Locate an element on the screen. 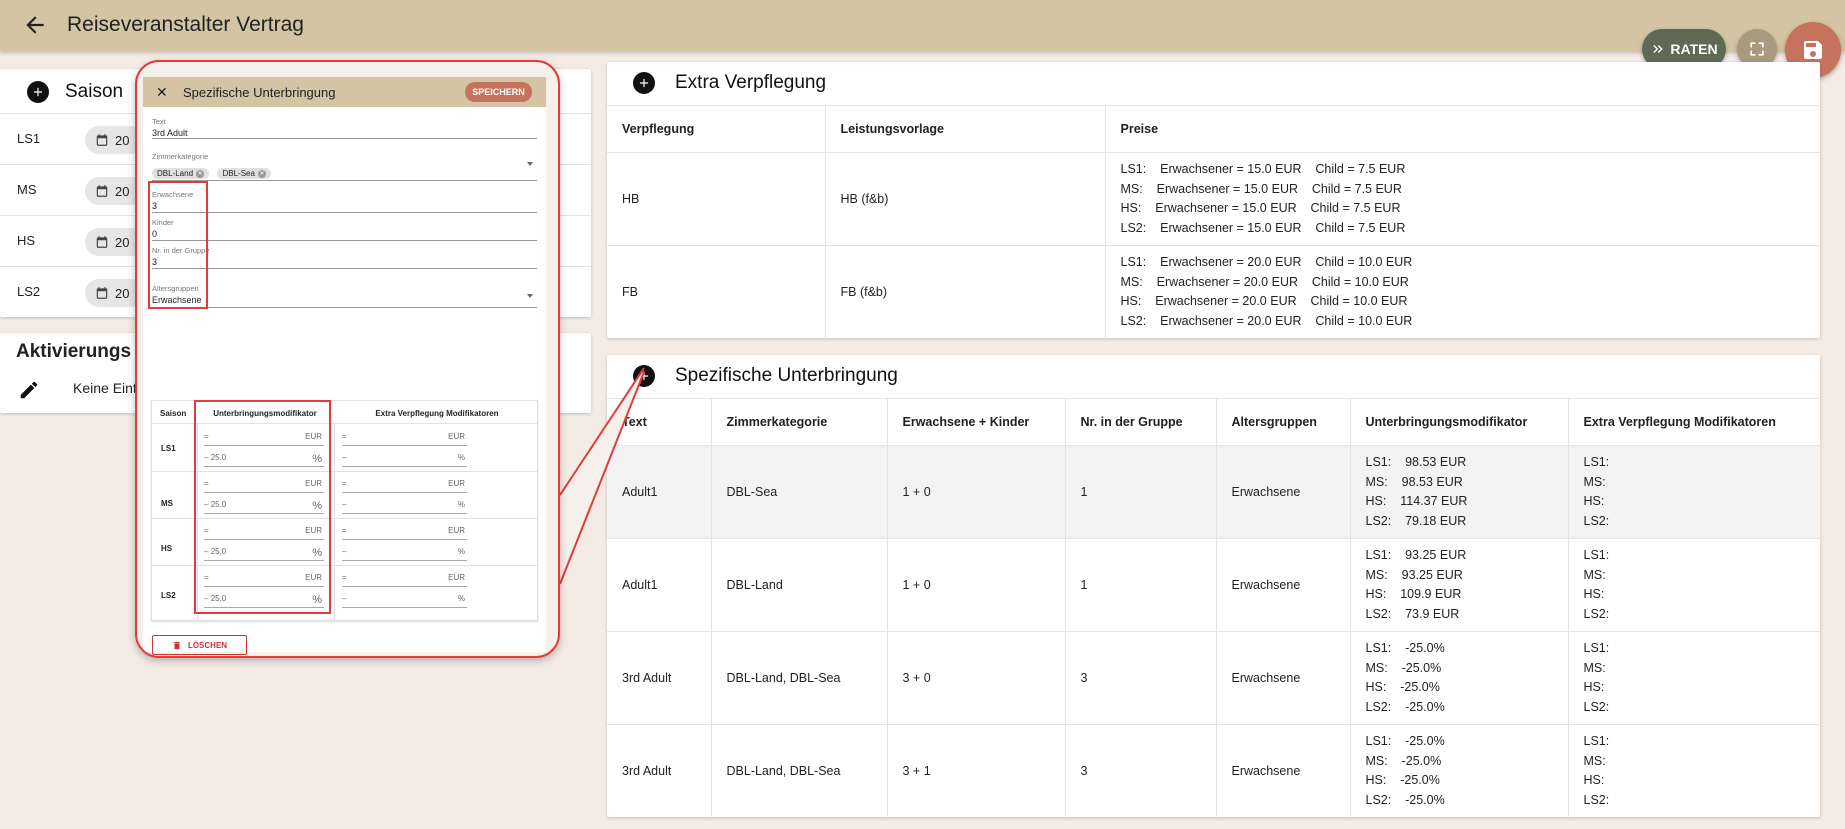 The image size is (1845, 829). close-icon: ✕ is located at coordinates (162, 92).